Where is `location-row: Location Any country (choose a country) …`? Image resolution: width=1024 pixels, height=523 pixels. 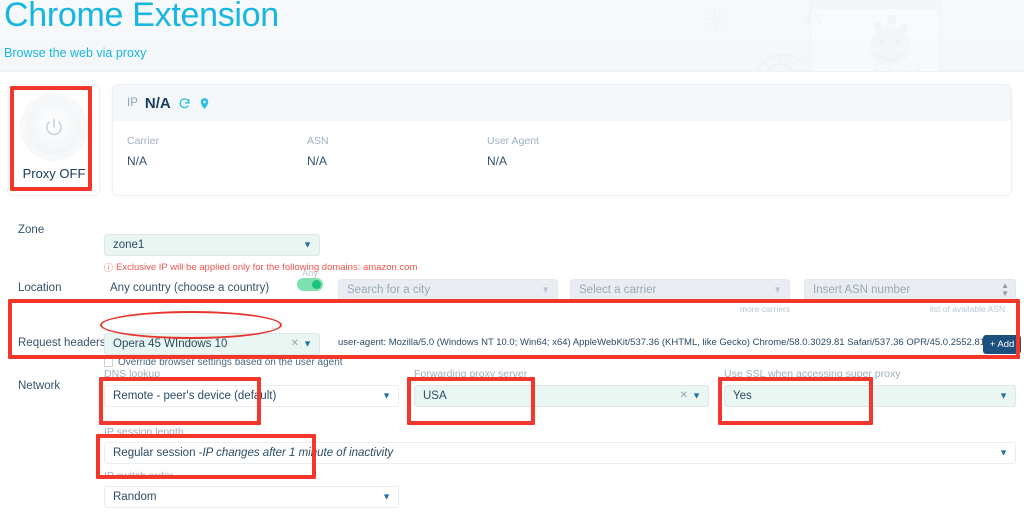
location-row: Location Any country (choose a country) … is located at coordinates (512, 287).